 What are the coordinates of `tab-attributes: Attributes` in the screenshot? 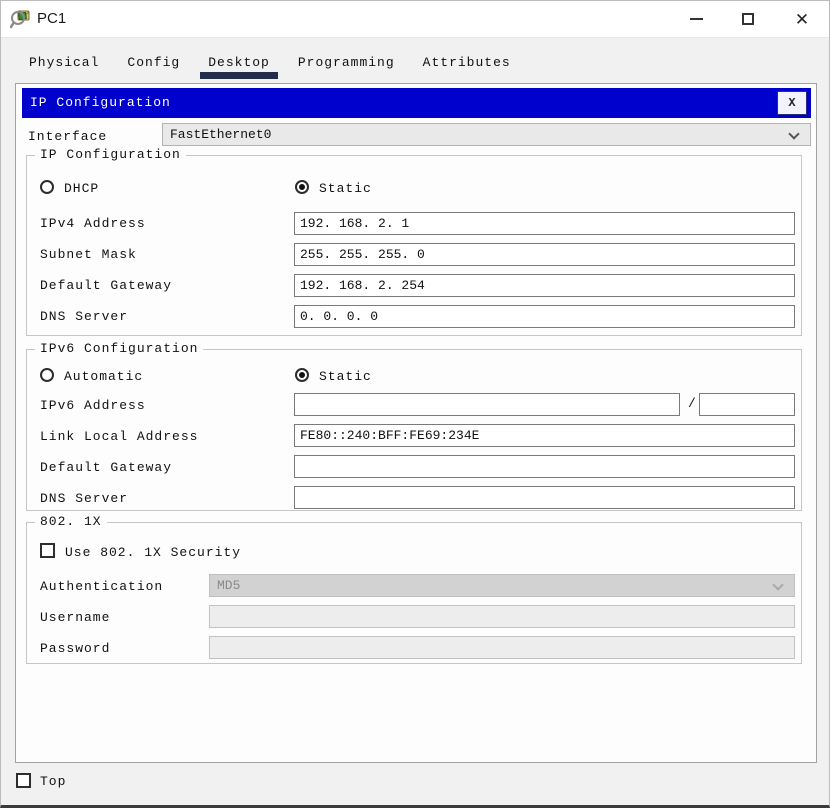 It's located at (467, 65).